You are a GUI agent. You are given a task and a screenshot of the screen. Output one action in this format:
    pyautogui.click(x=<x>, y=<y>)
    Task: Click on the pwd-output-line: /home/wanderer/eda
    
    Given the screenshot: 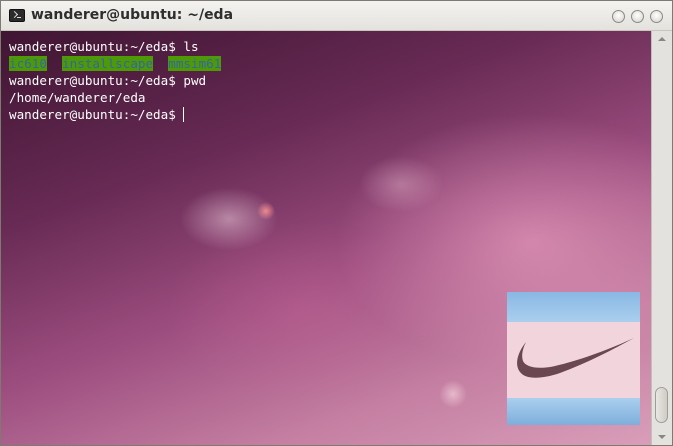 What is the action you would take?
    pyautogui.click(x=77, y=97)
    